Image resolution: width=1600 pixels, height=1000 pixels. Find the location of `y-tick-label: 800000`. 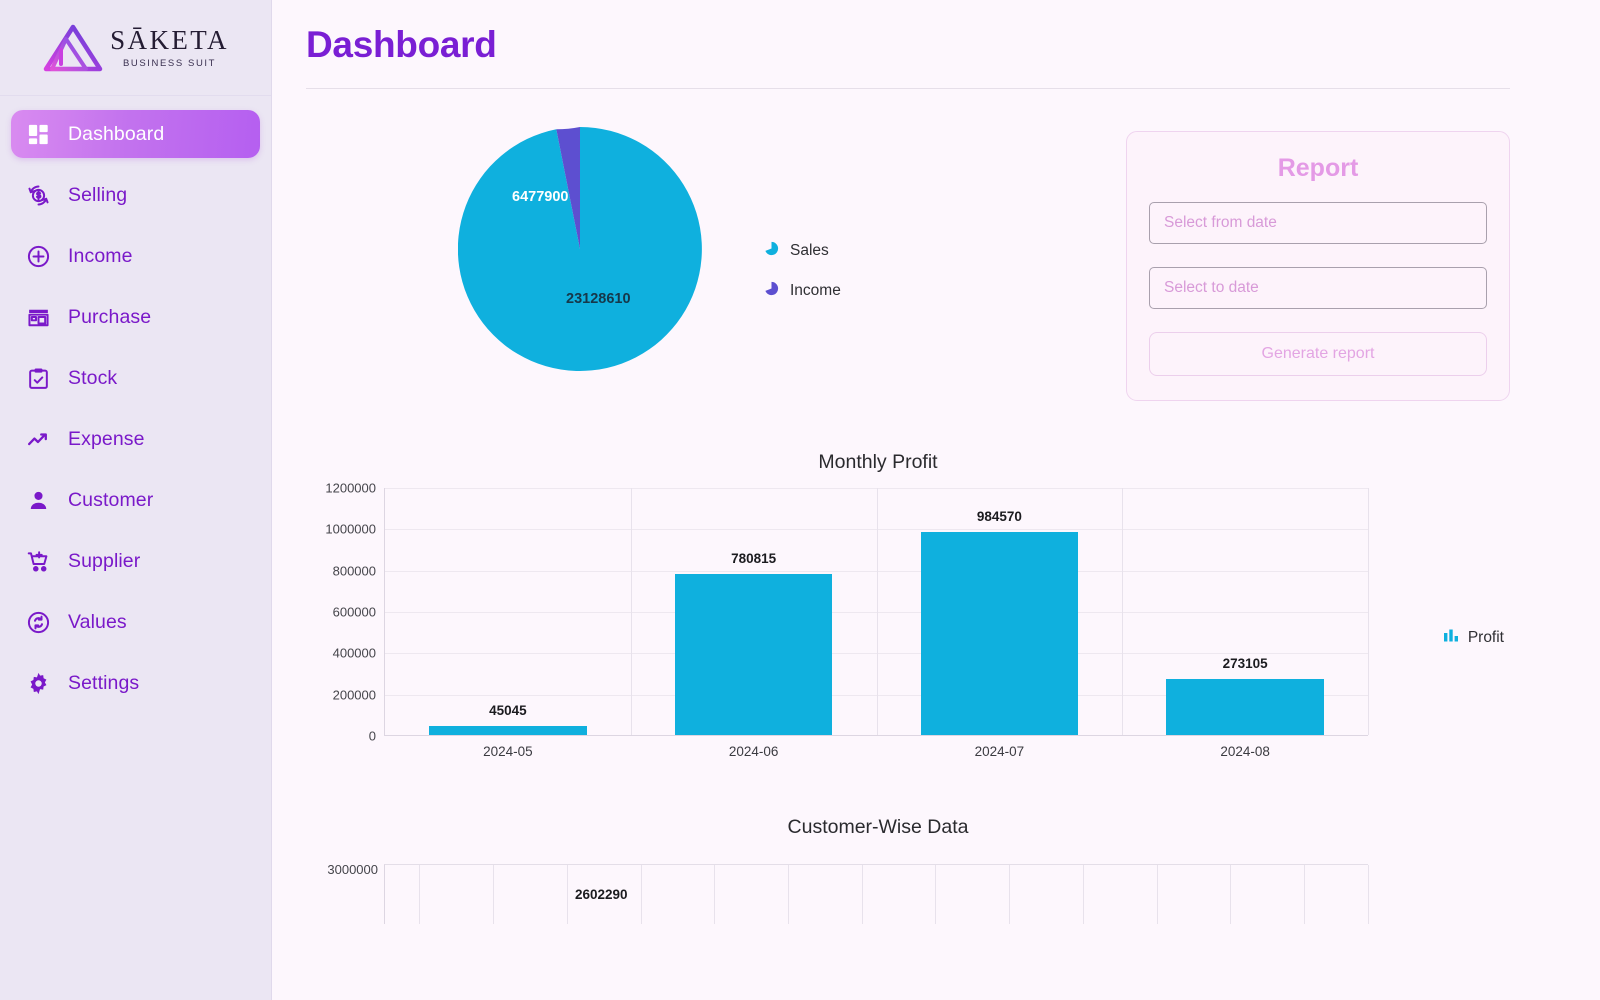

y-tick-label: 800000 is located at coordinates (354, 571).